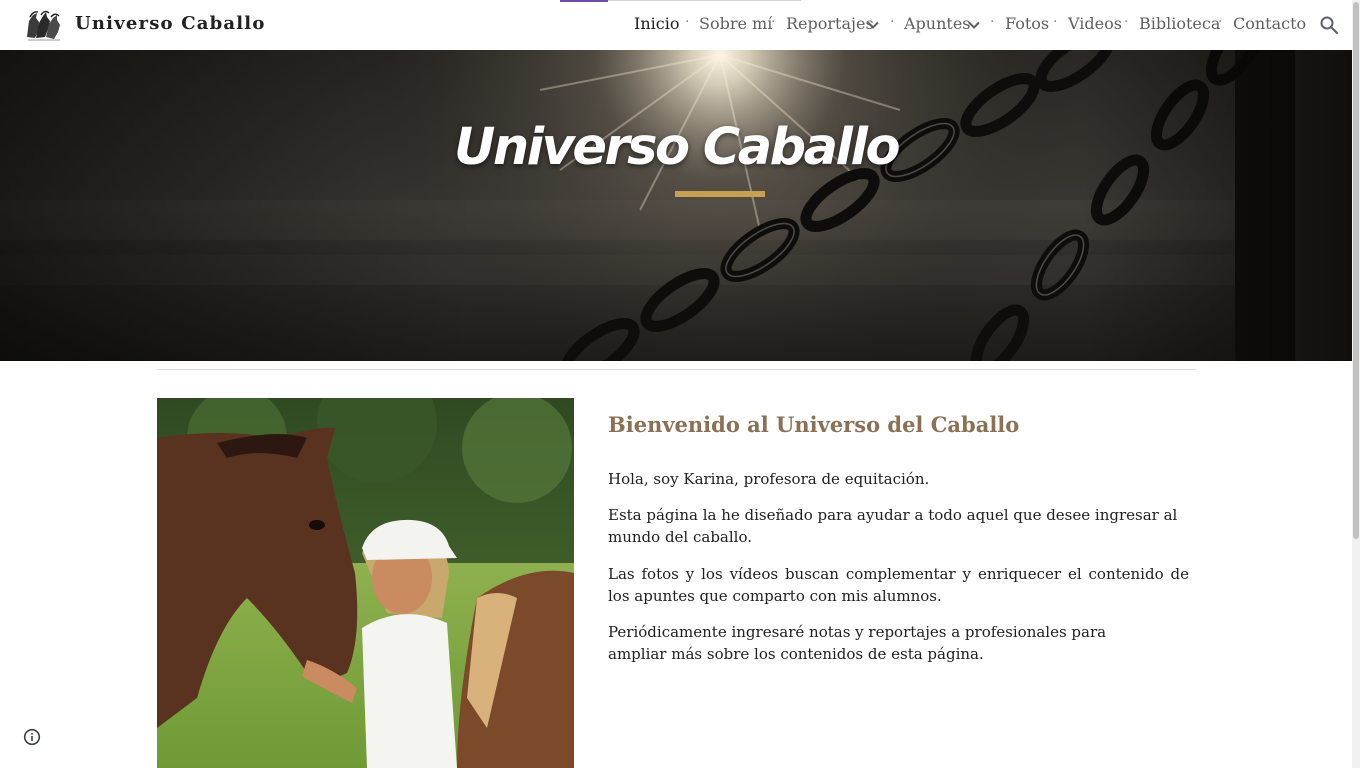 This screenshot has width=1360, height=768. I want to click on scrollbar-thumb, so click(1356, 270).